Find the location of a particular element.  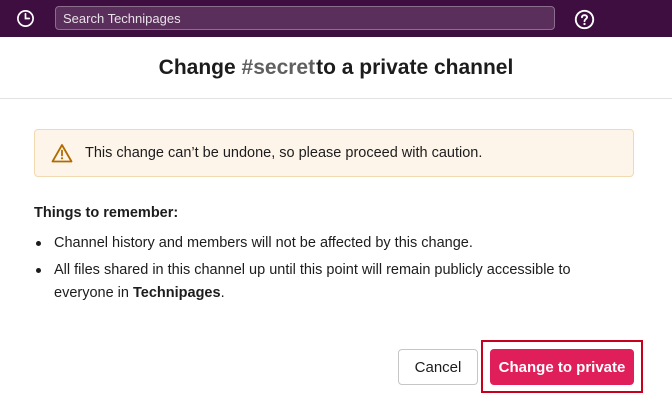

clock-icon is located at coordinates (25, 18).